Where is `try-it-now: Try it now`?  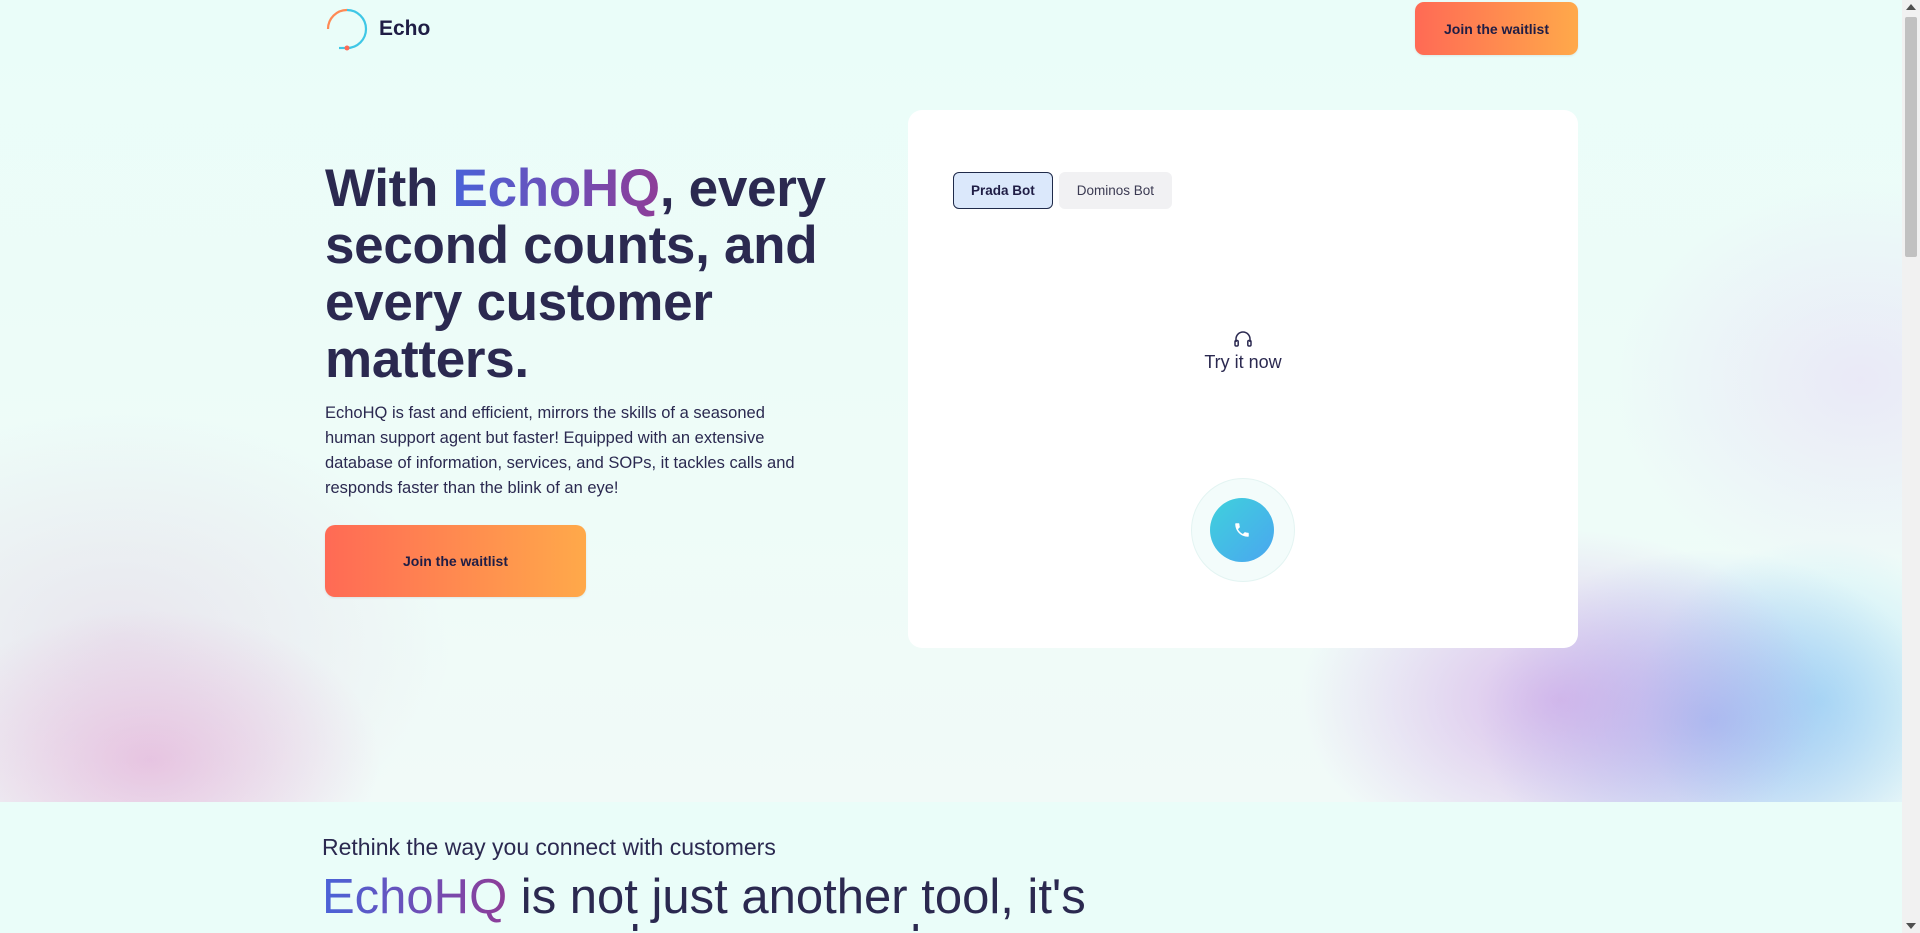
try-it-now: Try it now is located at coordinates (1243, 351).